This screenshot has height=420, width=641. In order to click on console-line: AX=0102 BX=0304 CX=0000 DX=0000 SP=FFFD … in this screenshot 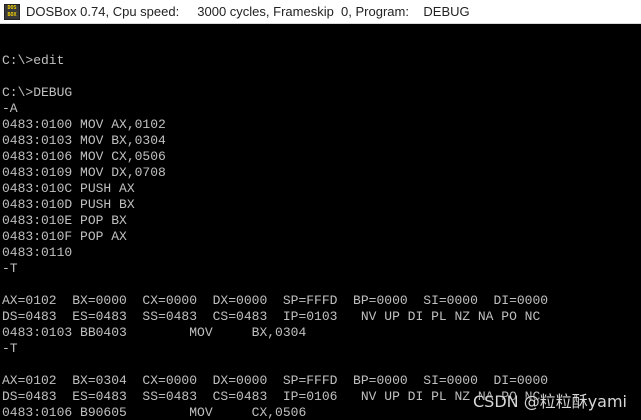, I will do `click(275, 380)`.